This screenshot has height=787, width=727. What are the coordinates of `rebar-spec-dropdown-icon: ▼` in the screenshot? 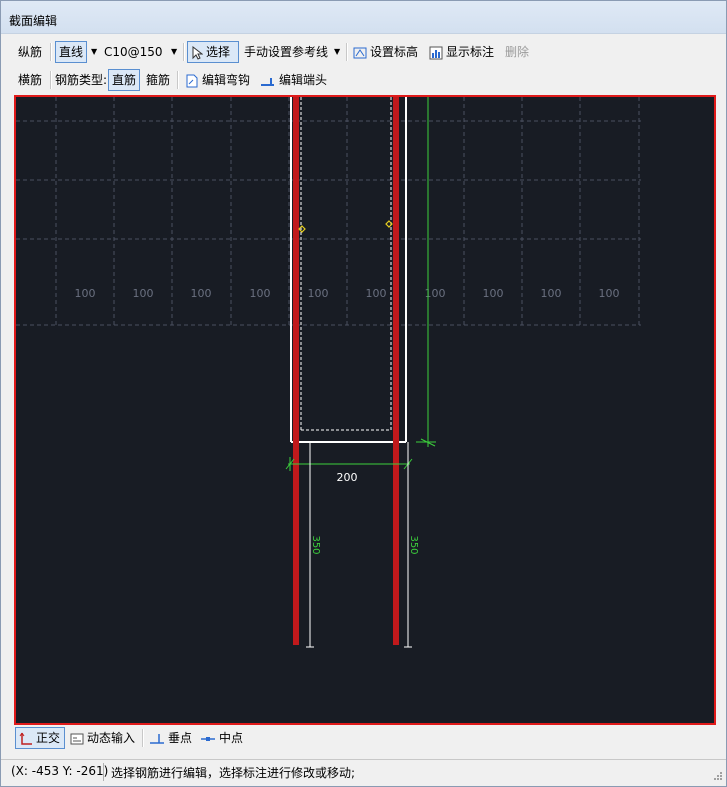 It's located at (174, 52).